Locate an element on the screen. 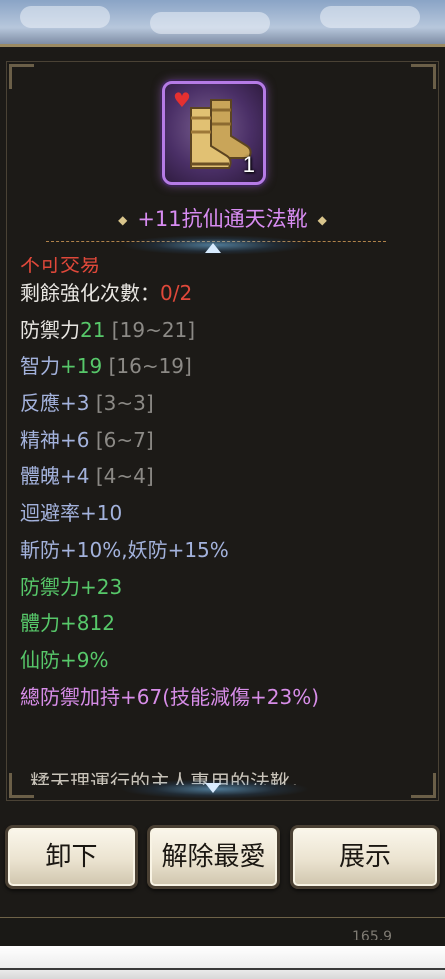  stat-value: +6 is located at coordinates (75, 439).